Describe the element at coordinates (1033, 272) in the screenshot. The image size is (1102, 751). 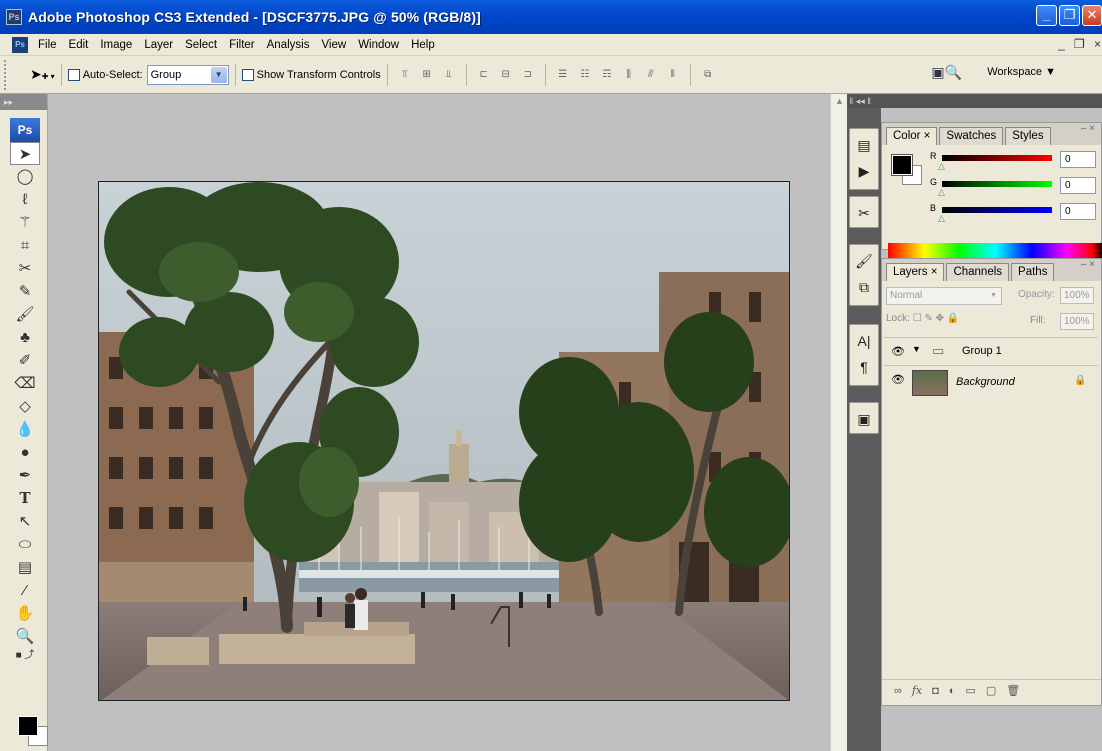
I see `tab-paths: Paths` at that location.